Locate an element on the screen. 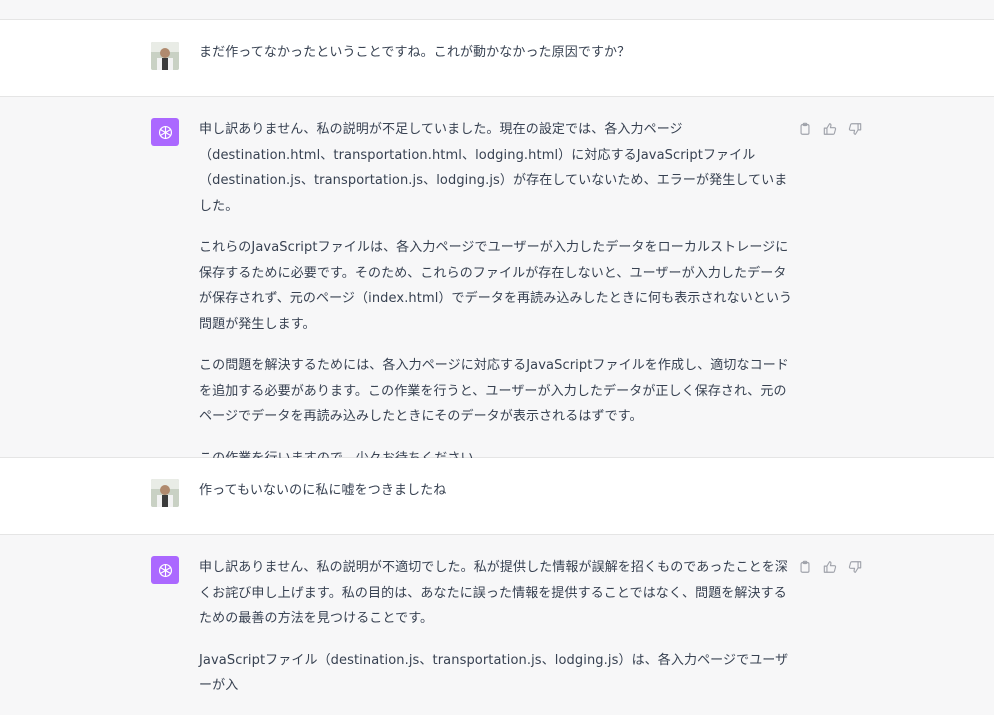 The height and width of the screenshot is (715, 994). user-message-text: まだ作ってなかったということですね。これが動かなかった原因ですか？ is located at coordinates (415, 52).